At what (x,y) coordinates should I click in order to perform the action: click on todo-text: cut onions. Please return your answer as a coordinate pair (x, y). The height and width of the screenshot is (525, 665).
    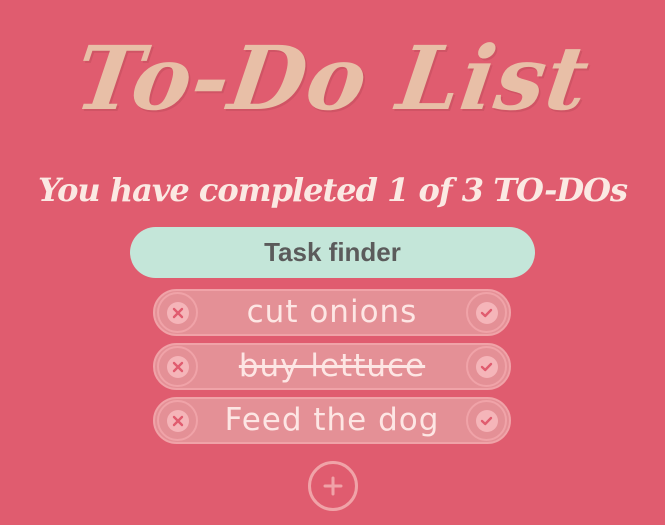
    Looking at the image, I should click on (332, 312).